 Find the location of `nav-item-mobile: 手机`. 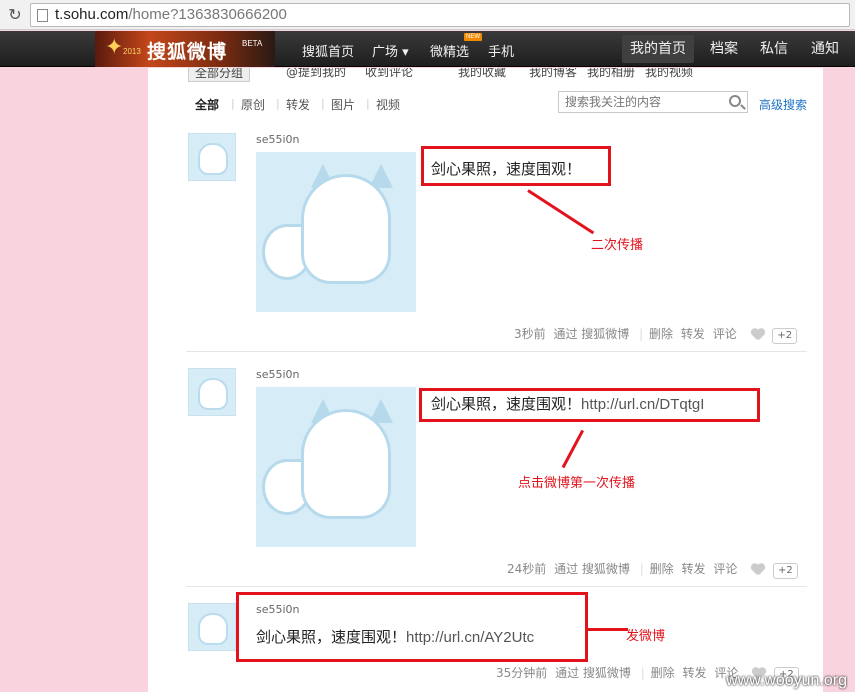

nav-item-mobile: 手机 is located at coordinates (501, 50).